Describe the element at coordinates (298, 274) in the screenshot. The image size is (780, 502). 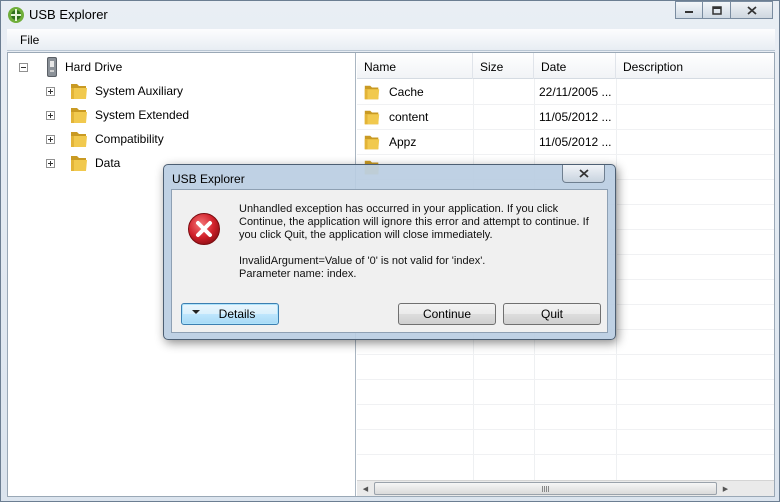
I see `error-detail-line2: Parameter name: index.` at that location.